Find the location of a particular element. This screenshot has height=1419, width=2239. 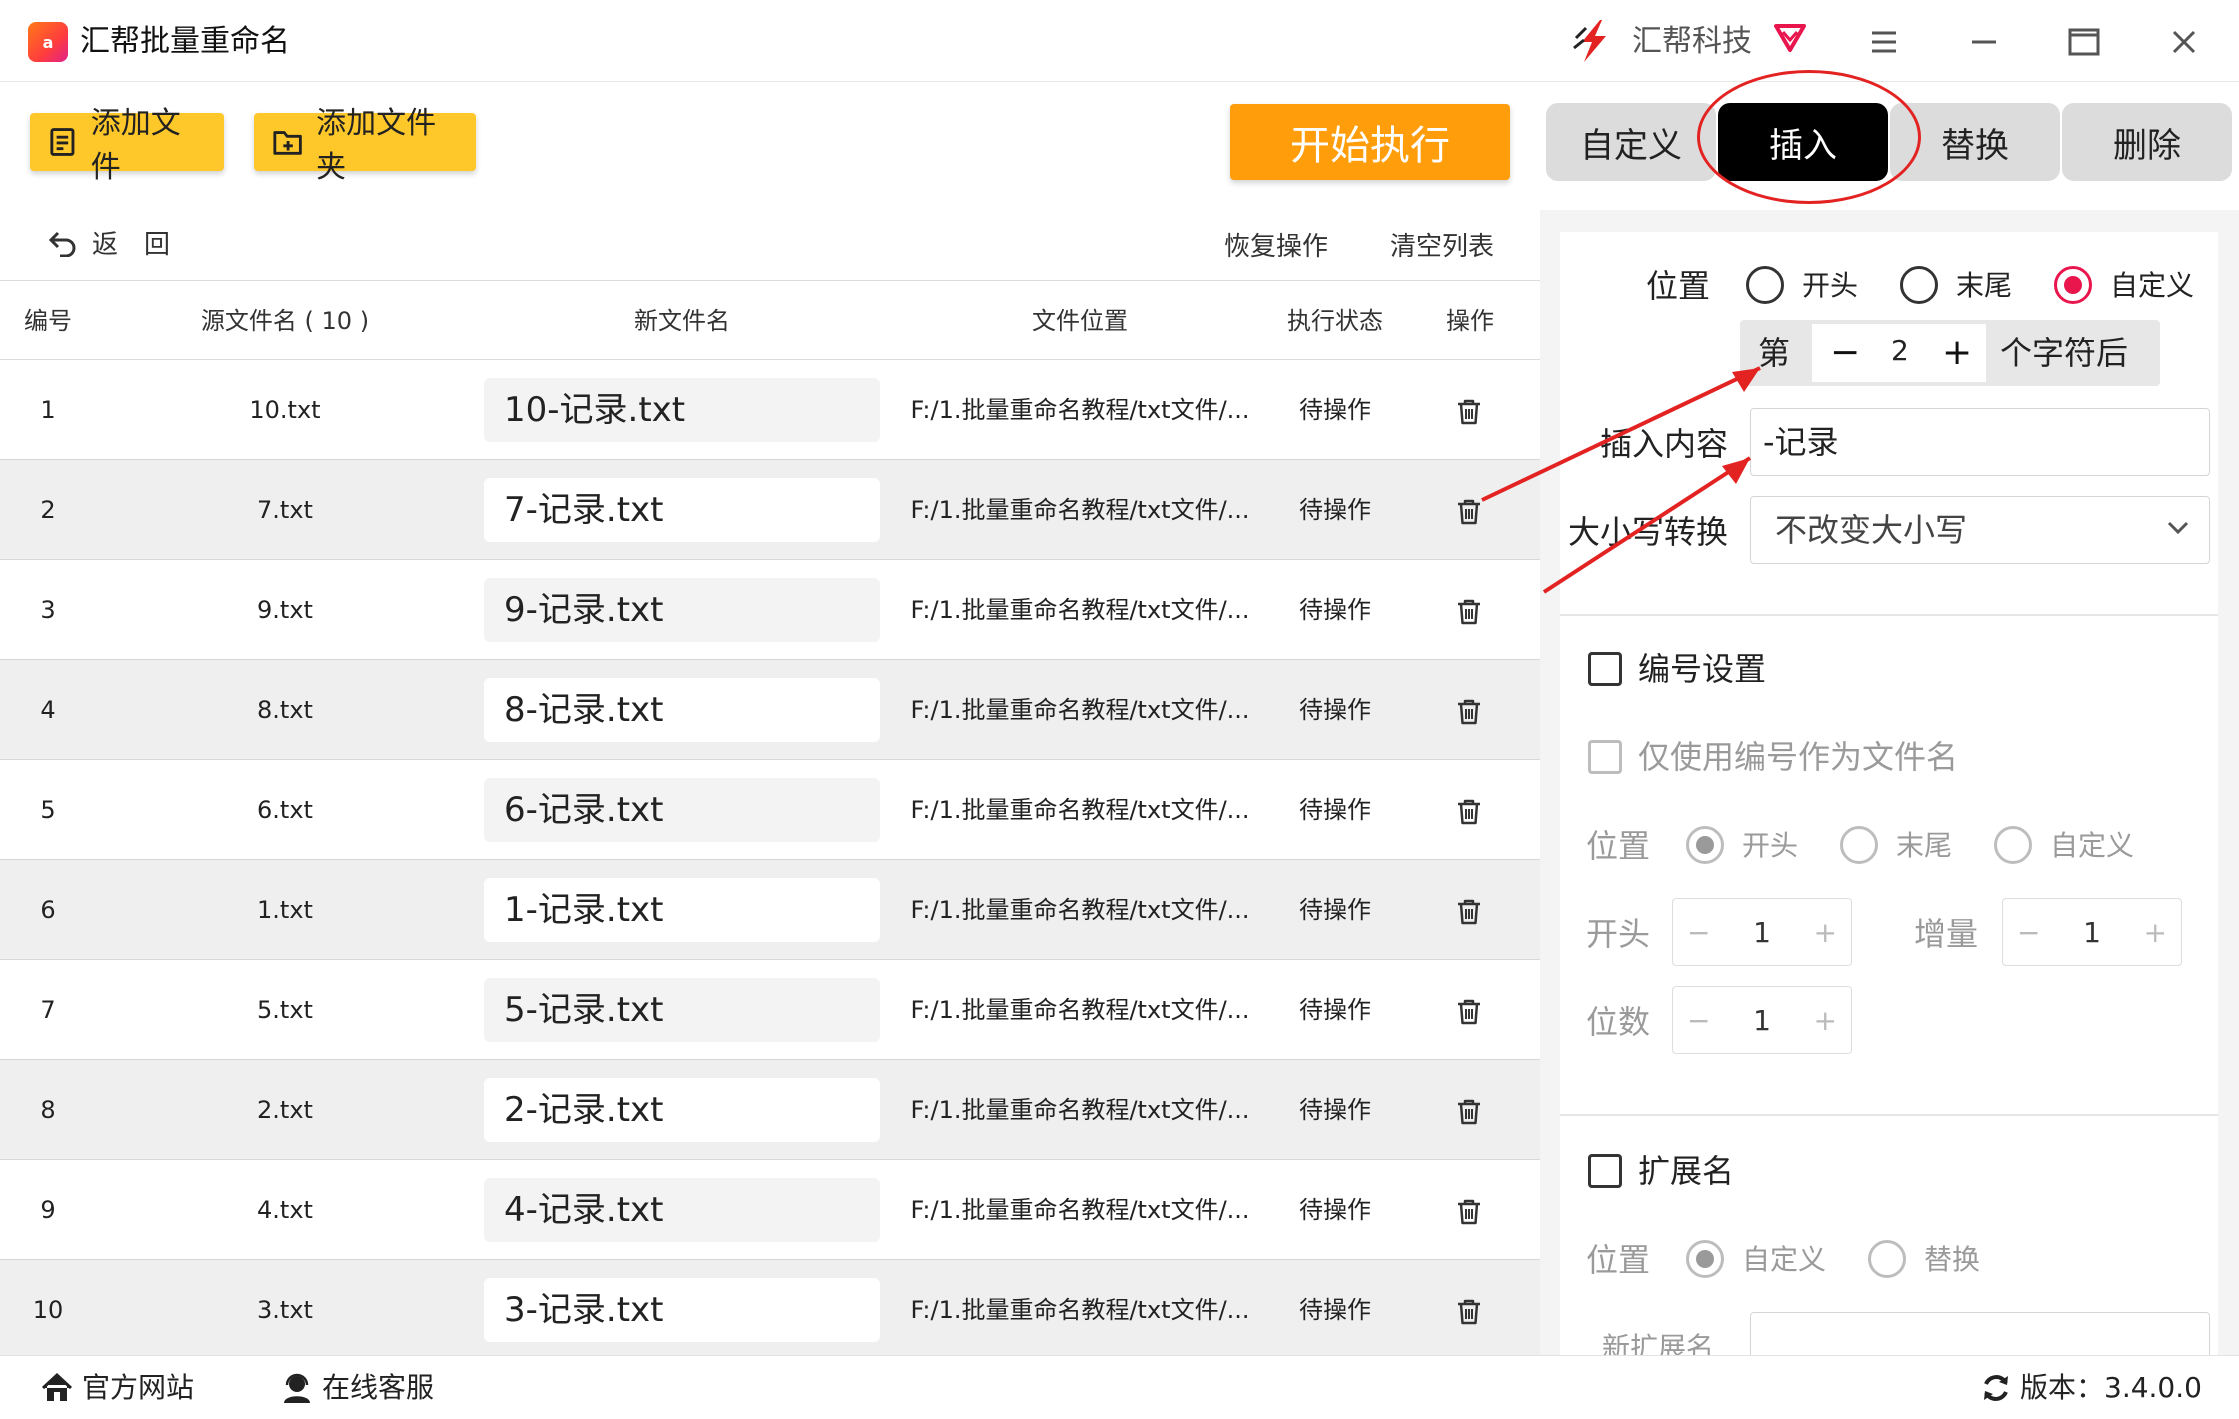

online-support-link: 在线客服 is located at coordinates (357, 1388).